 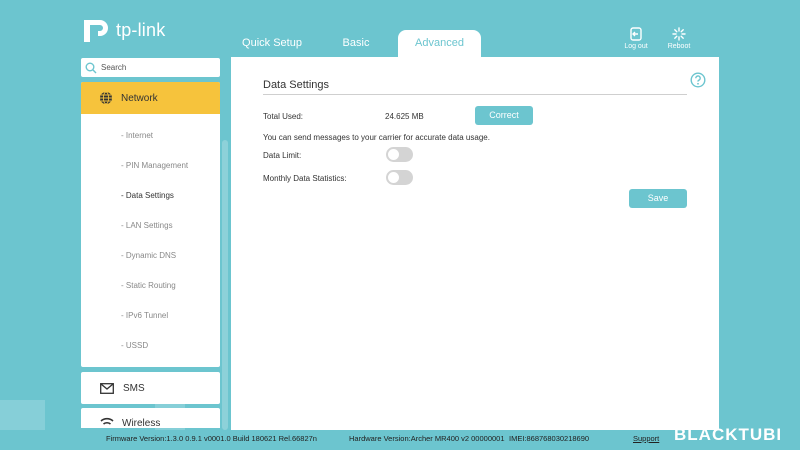 I want to click on help-icon, so click(x=698, y=80).